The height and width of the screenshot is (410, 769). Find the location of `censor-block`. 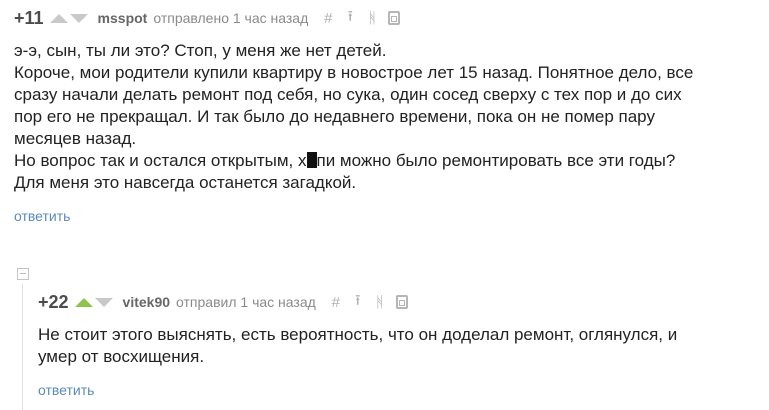

censor-block is located at coordinates (311, 160).